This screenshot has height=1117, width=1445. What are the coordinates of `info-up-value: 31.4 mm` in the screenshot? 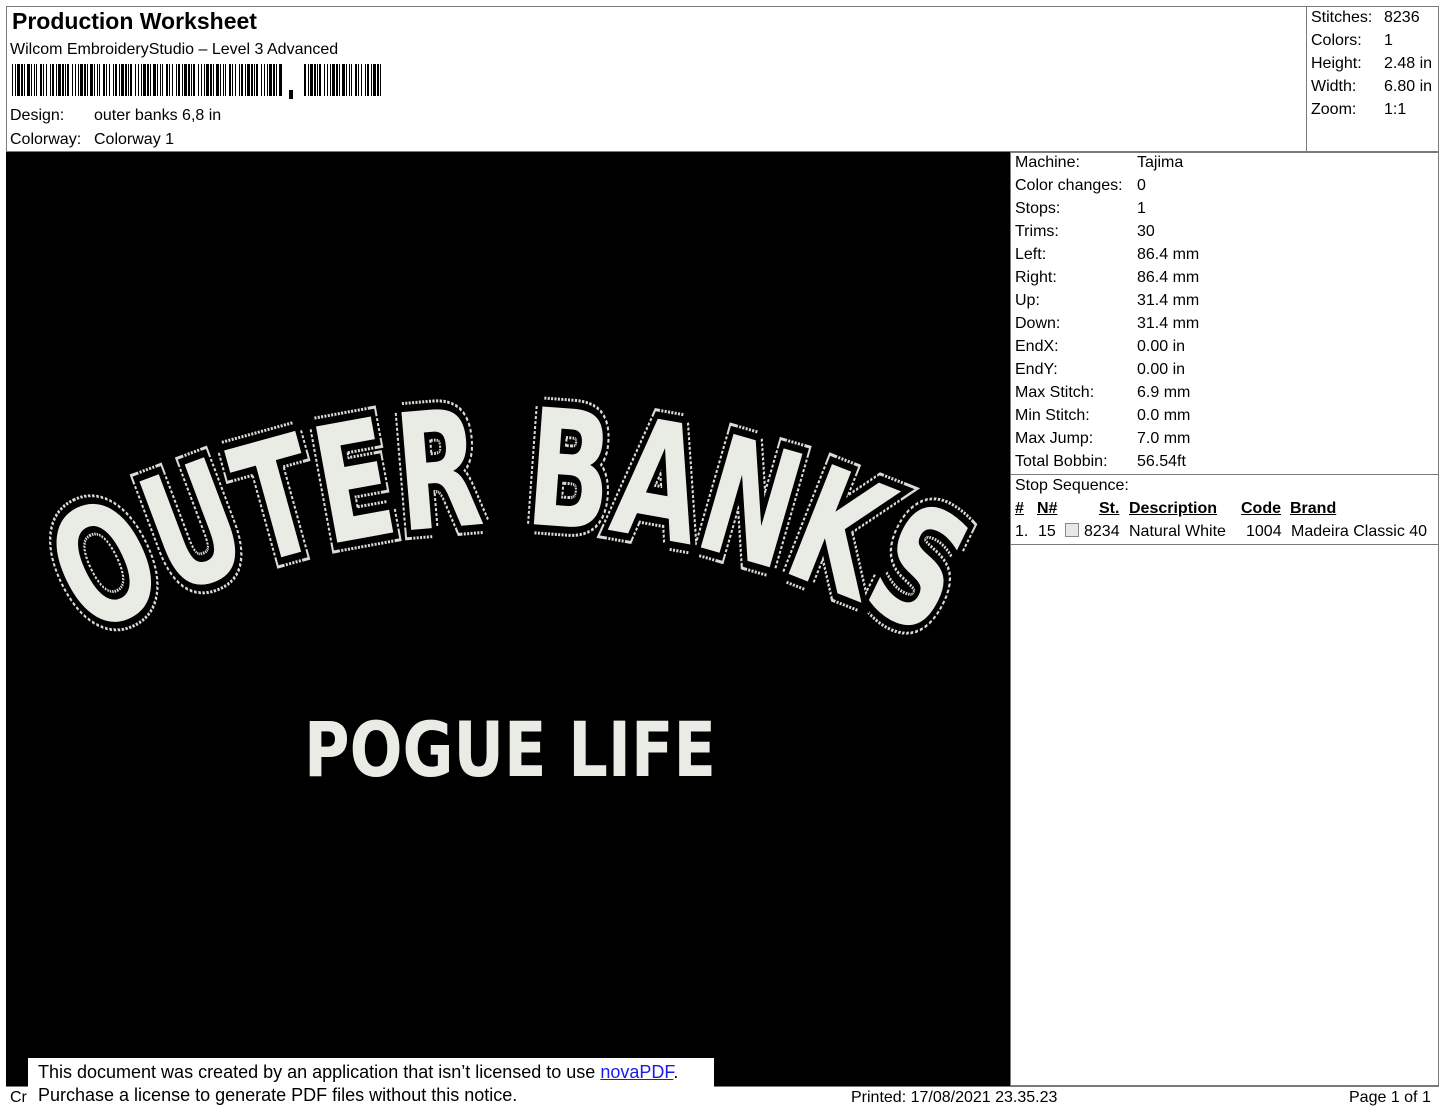 It's located at (1168, 300).